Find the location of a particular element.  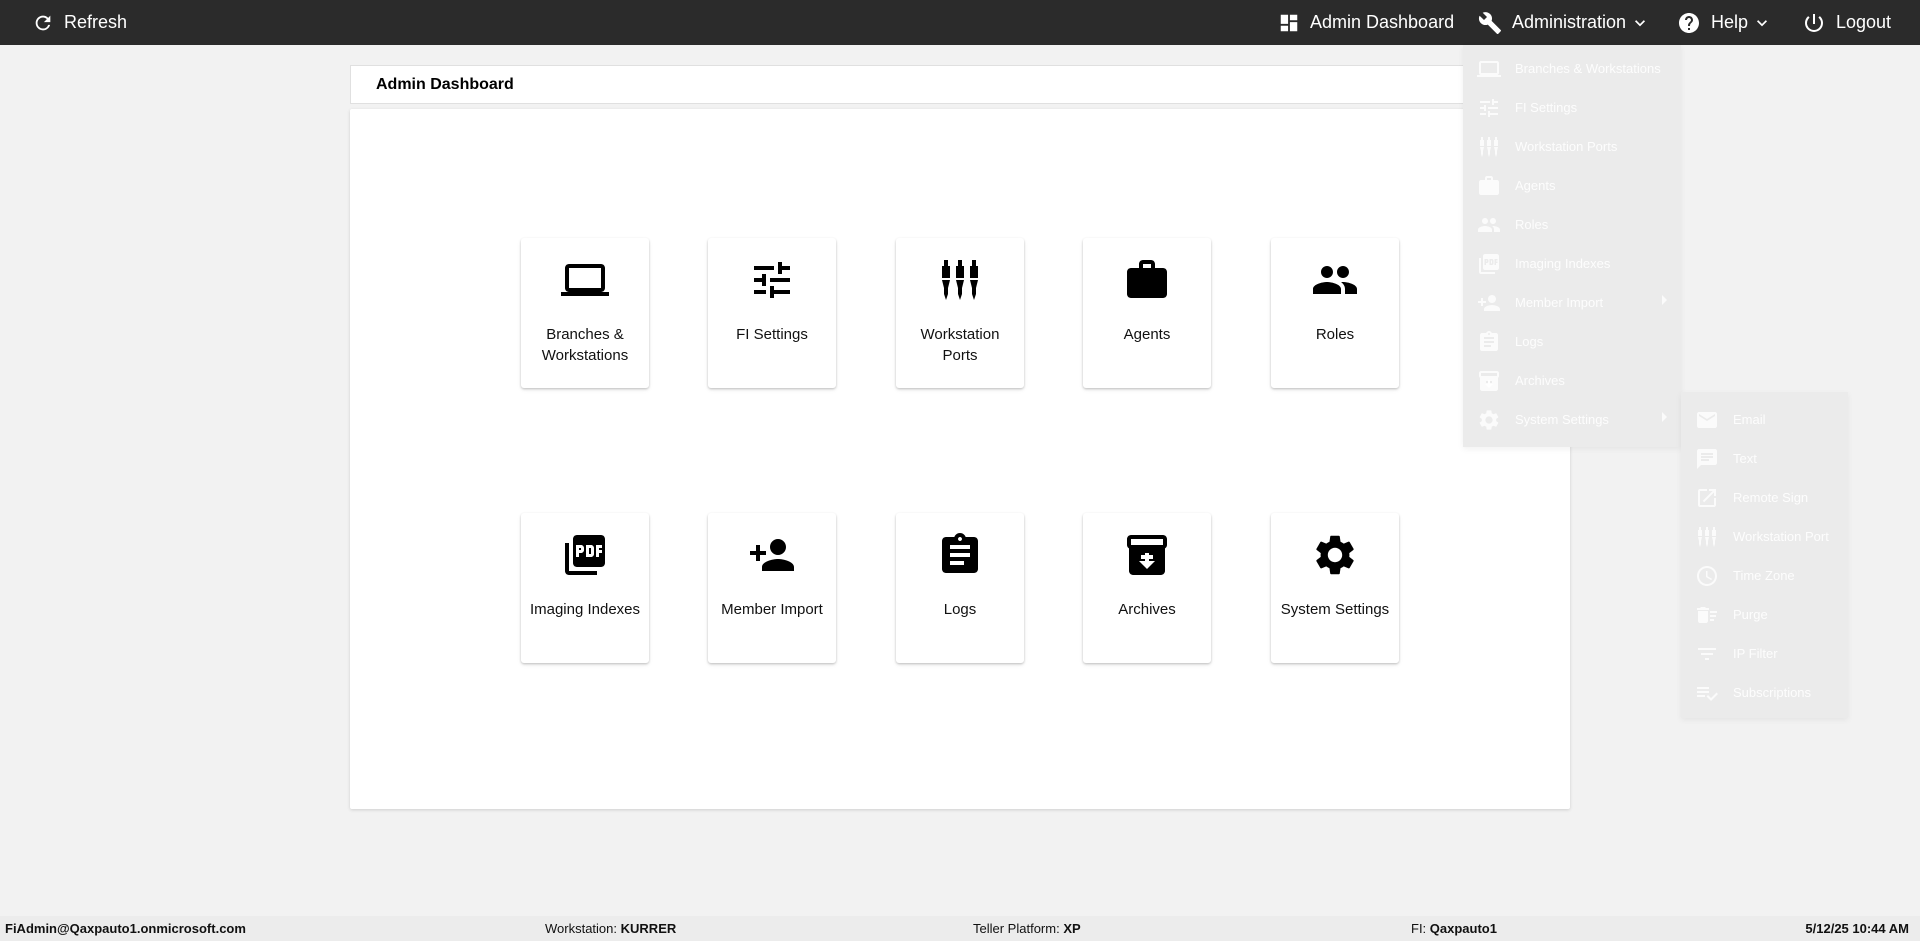

menu-item-system-settings: System Settings is located at coordinates (1572, 419).